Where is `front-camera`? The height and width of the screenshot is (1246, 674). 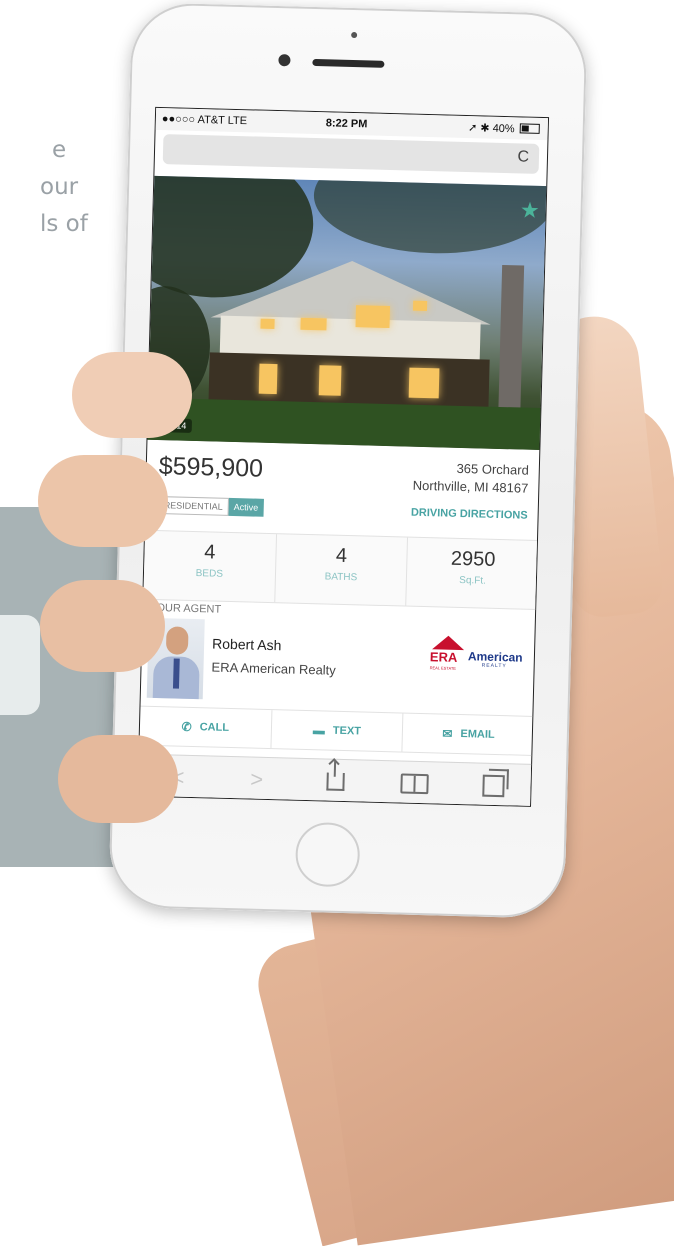 front-camera is located at coordinates (354, 35).